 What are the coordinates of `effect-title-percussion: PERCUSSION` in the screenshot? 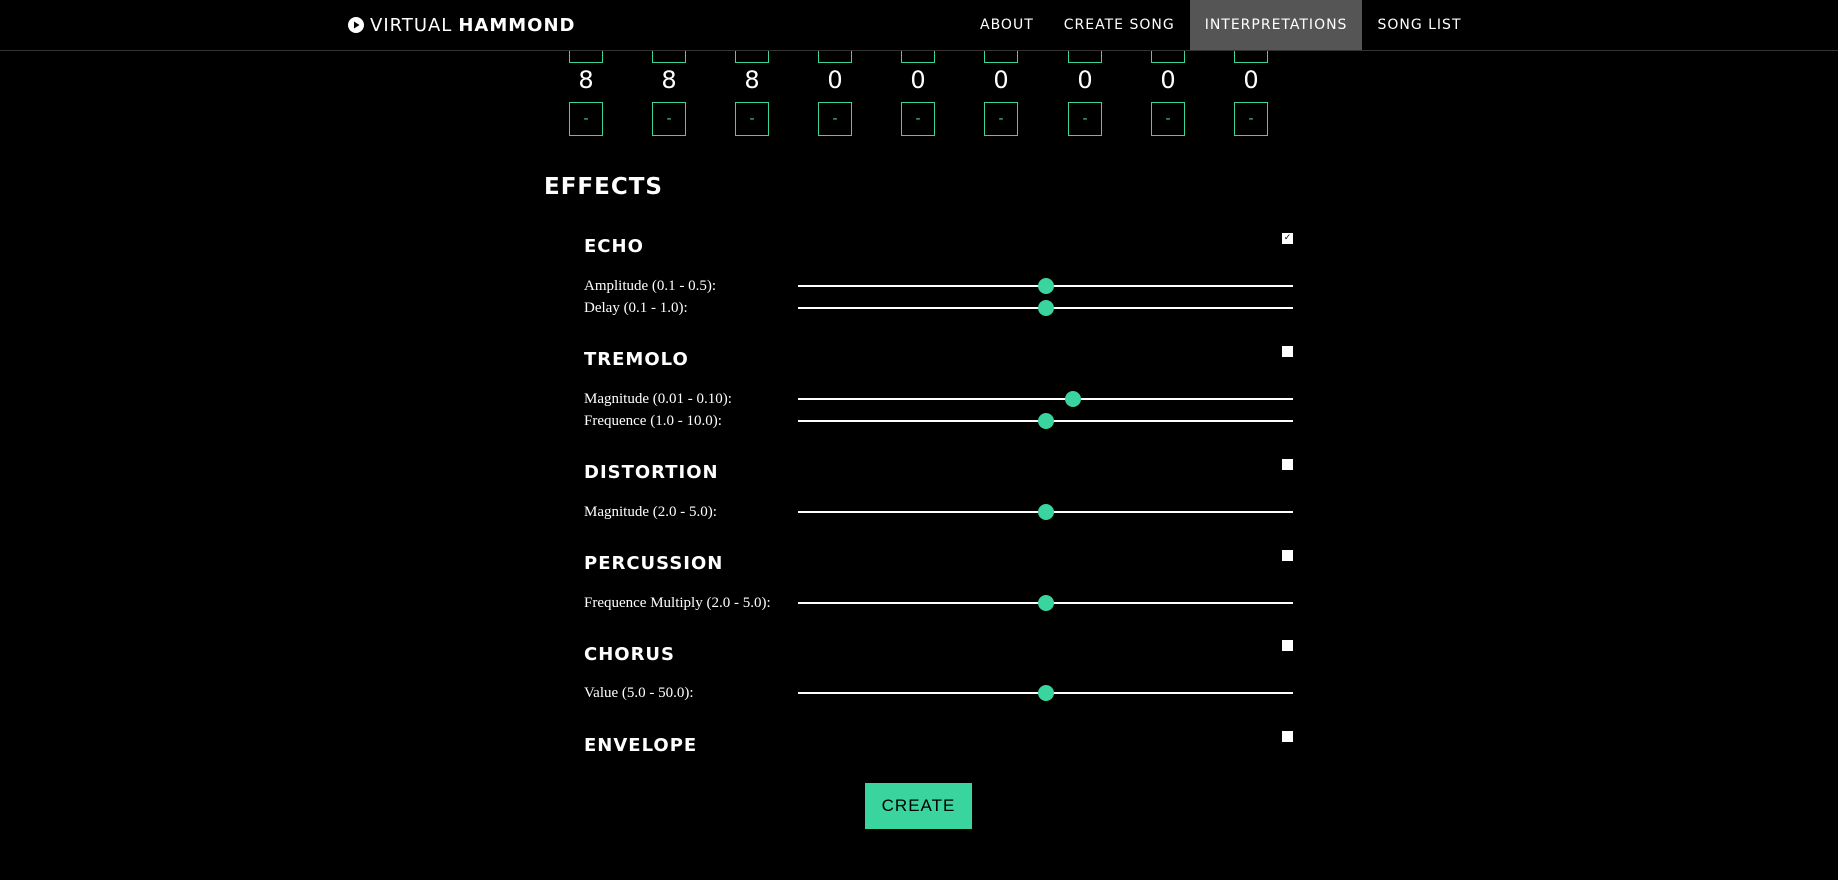 It's located at (654, 563).